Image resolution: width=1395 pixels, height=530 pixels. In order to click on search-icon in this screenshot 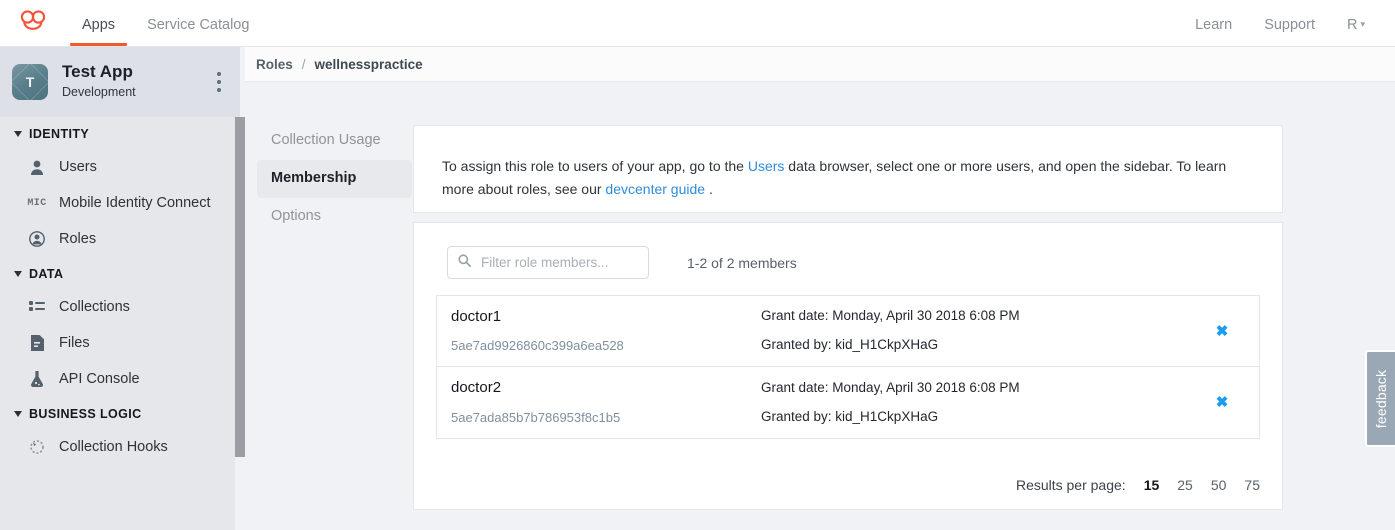, I will do `click(465, 262)`.